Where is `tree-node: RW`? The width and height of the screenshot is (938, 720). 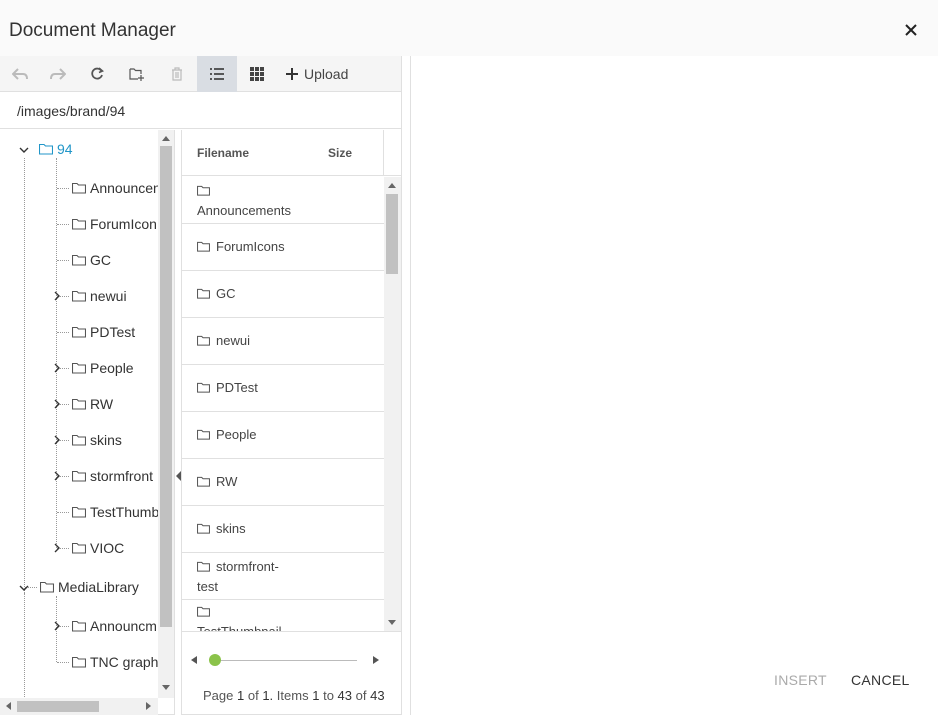 tree-node: RW is located at coordinates (92, 404).